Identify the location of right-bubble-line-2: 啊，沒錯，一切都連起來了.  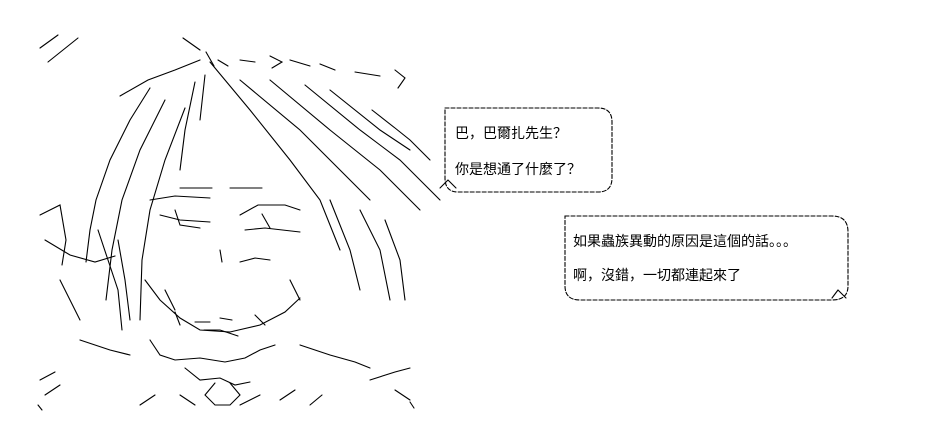
(657, 276).